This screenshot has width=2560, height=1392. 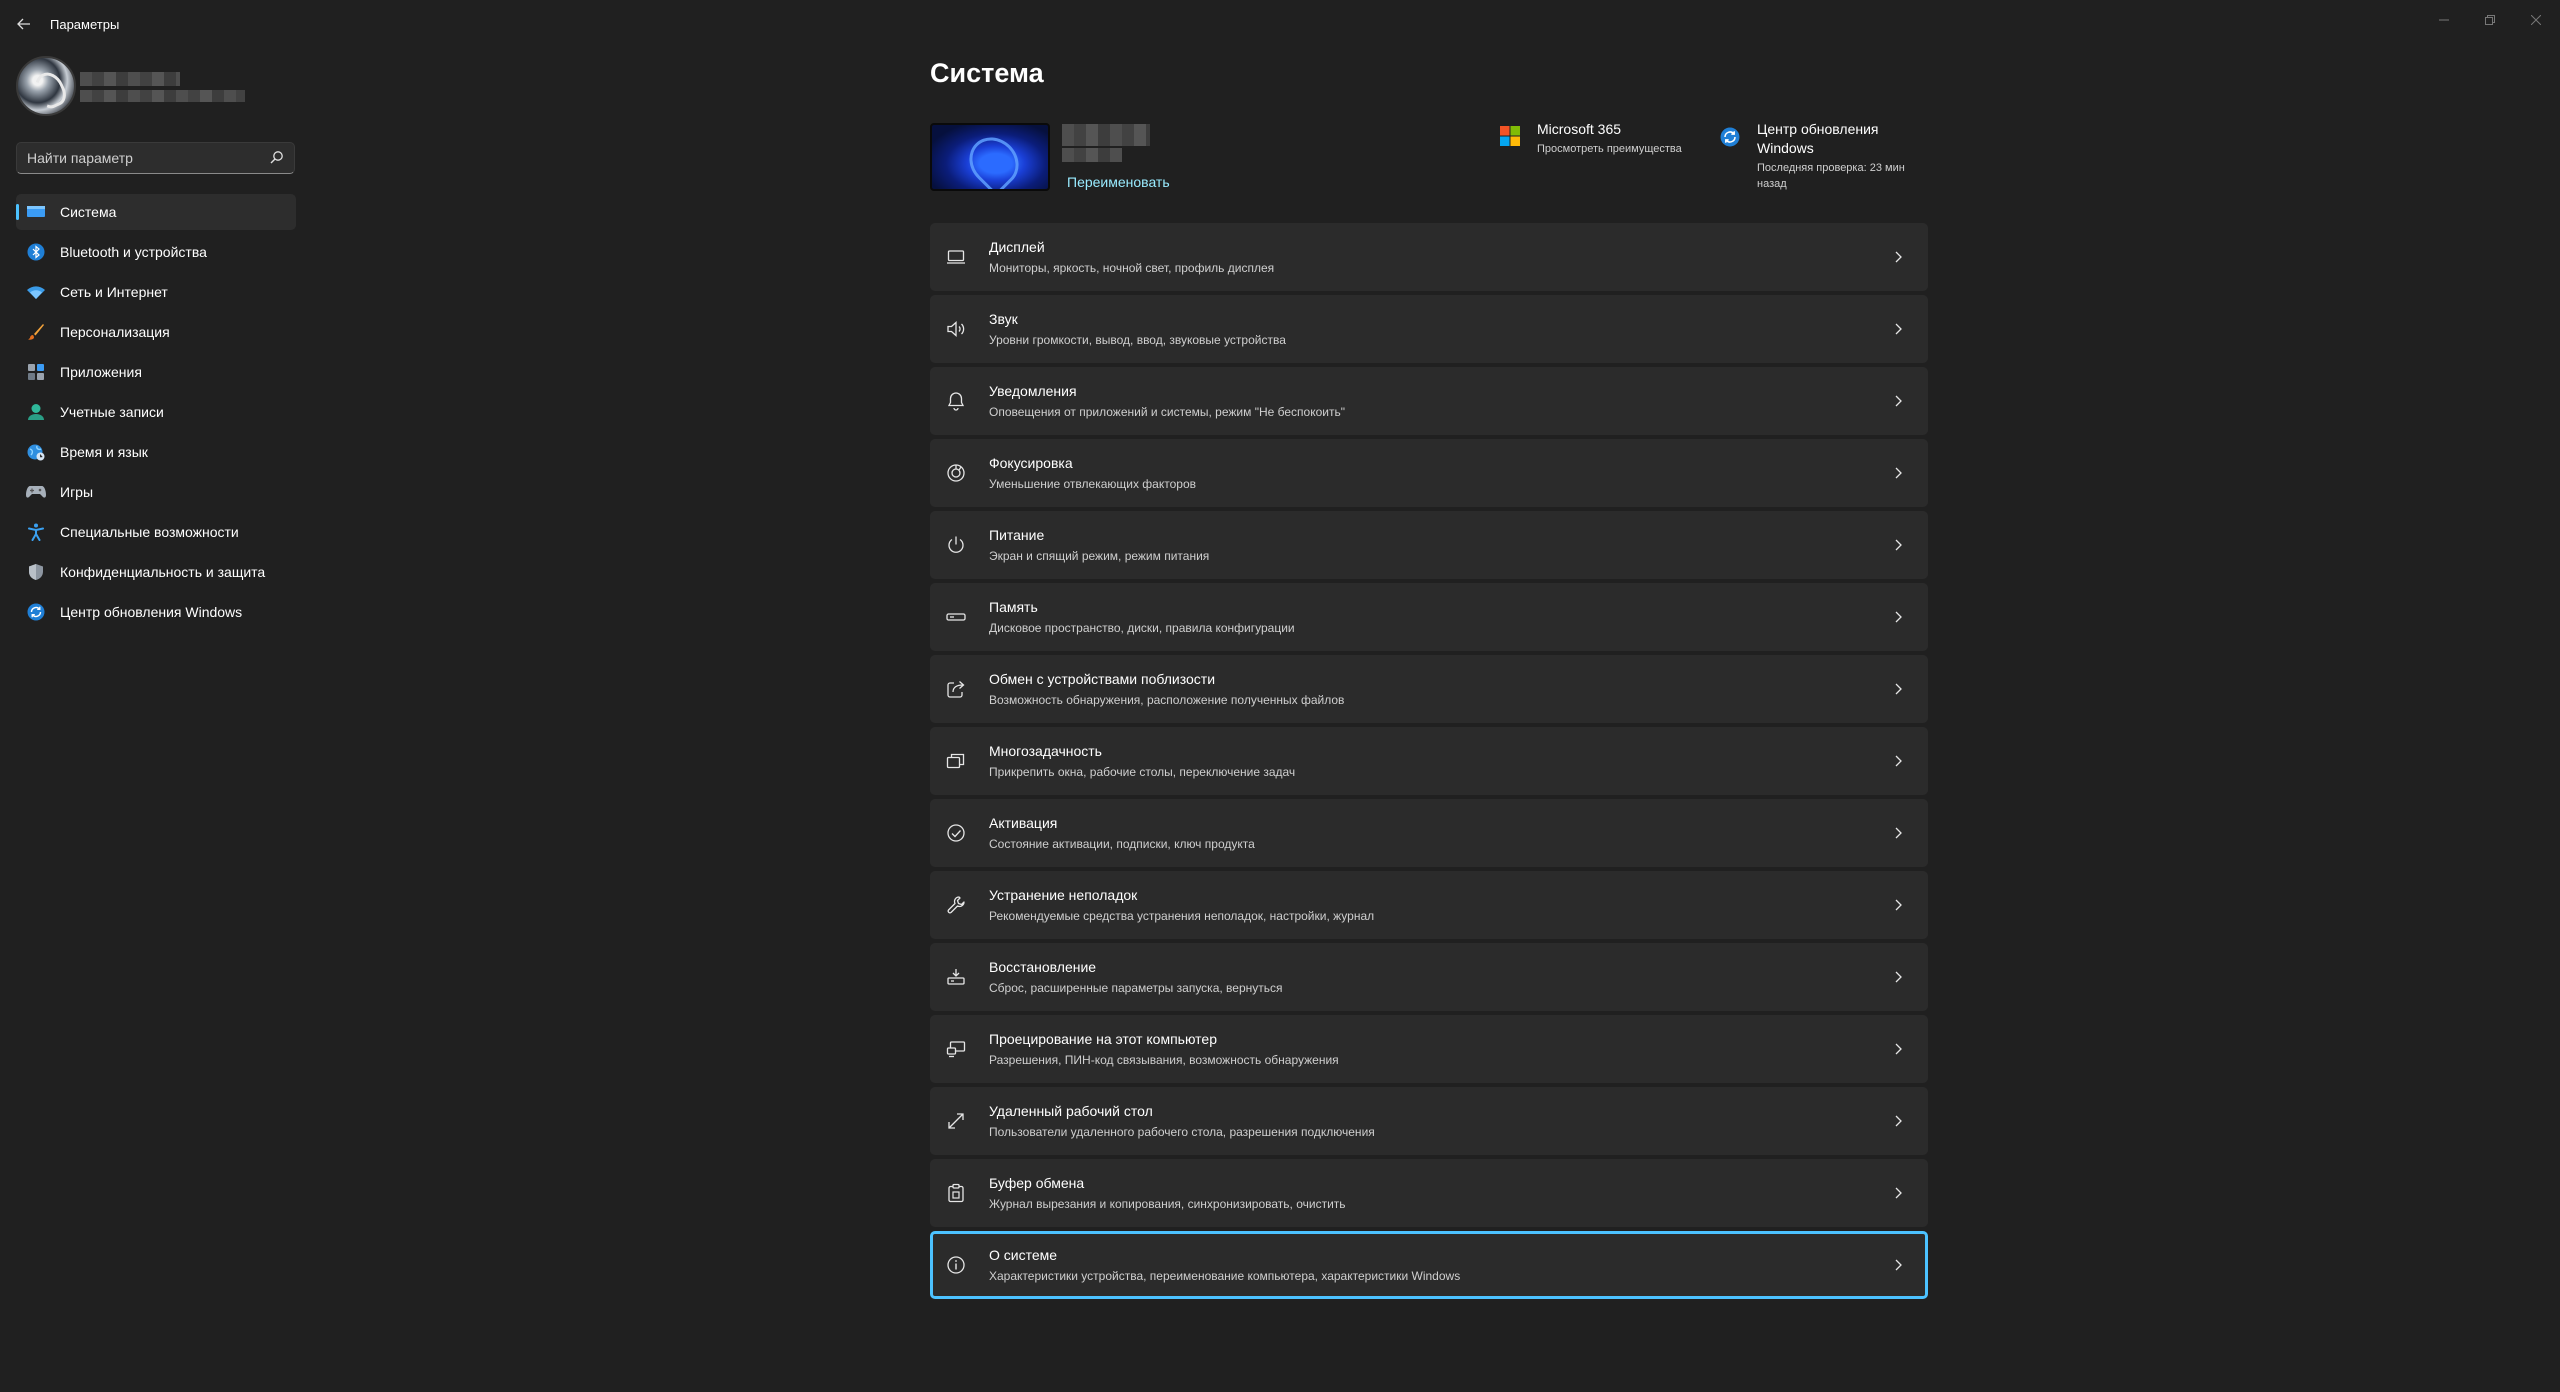 I want to click on wrench-icon, so click(x=956, y=905).